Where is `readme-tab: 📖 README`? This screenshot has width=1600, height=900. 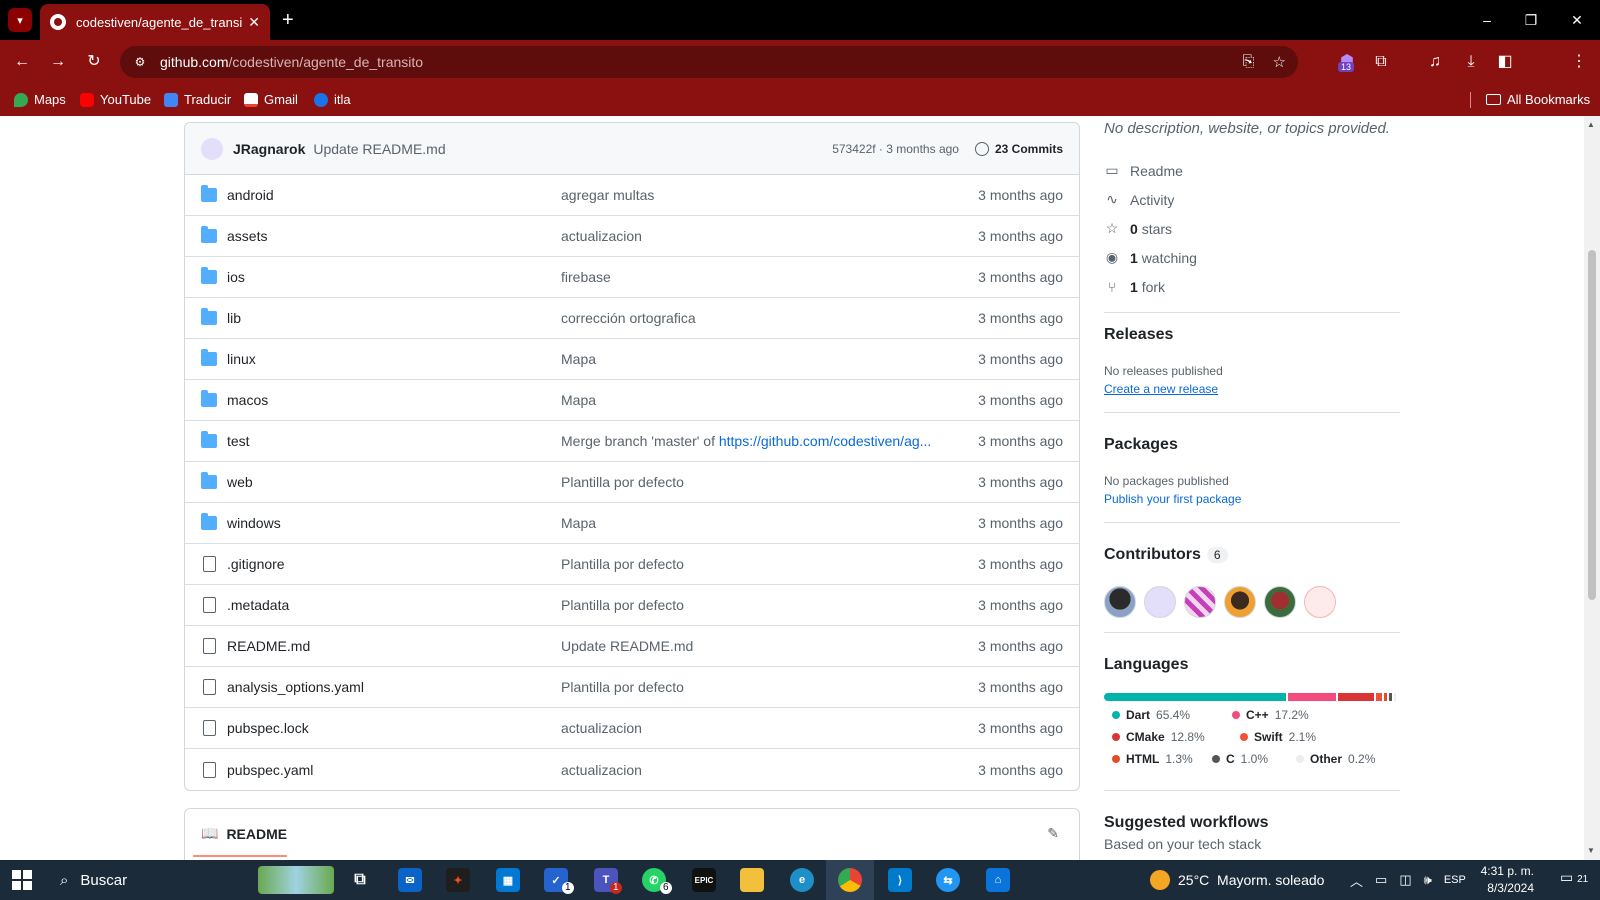 readme-tab: 📖 README is located at coordinates (244, 833).